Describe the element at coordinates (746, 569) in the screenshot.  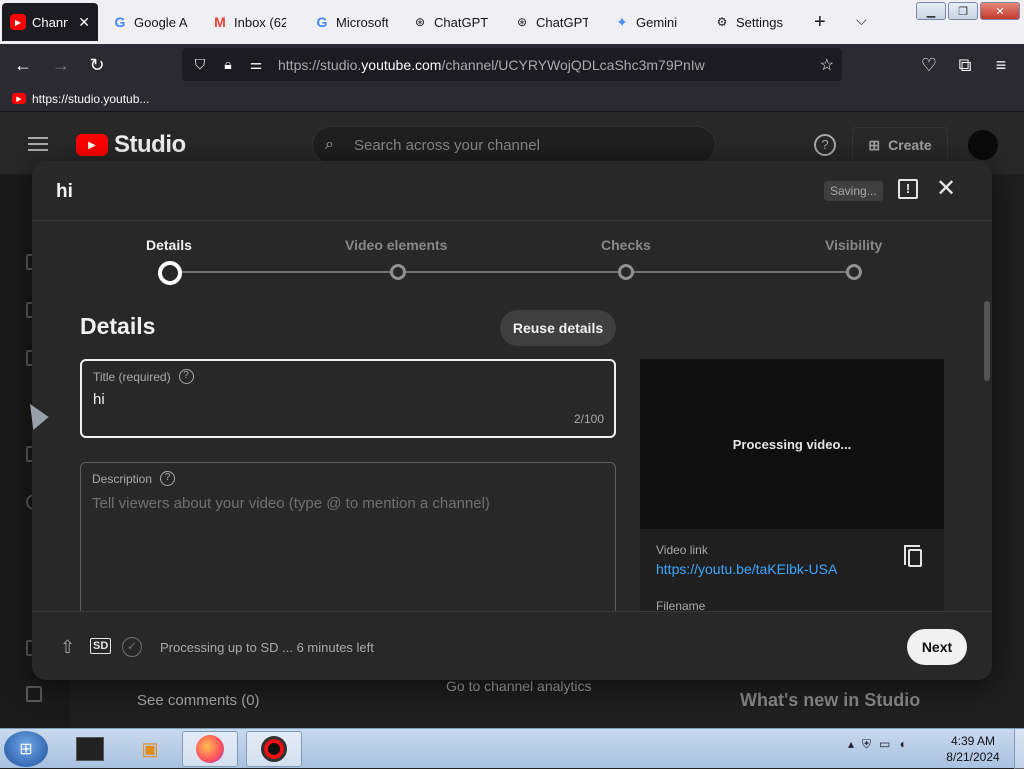
I see `video-link: https://youtu.be/taKElbk-USA` at that location.